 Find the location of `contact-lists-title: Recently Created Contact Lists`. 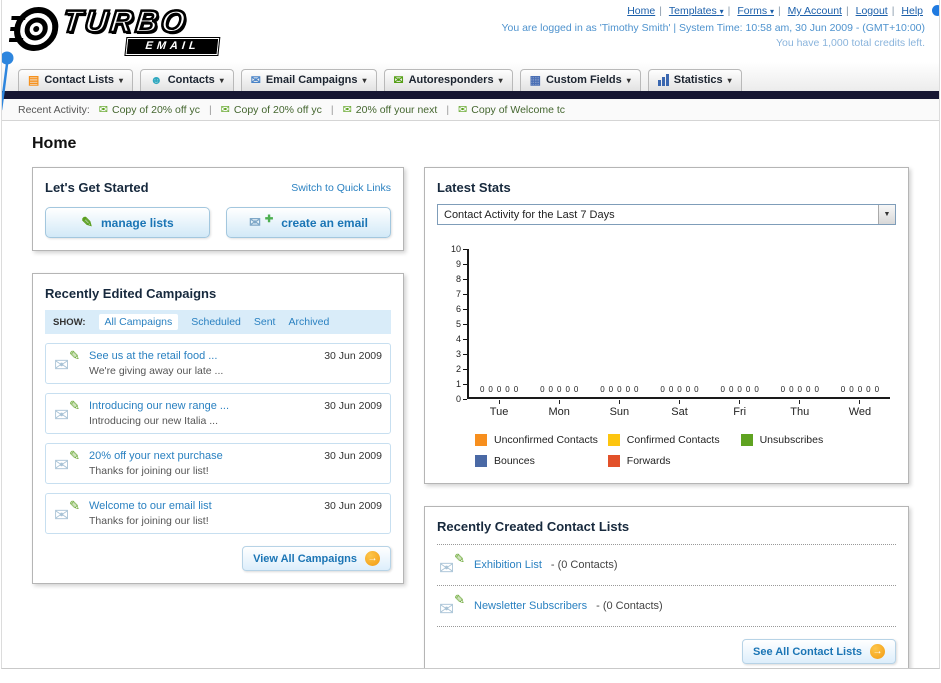

contact-lists-title: Recently Created Contact Lists is located at coordinates (533, 526).